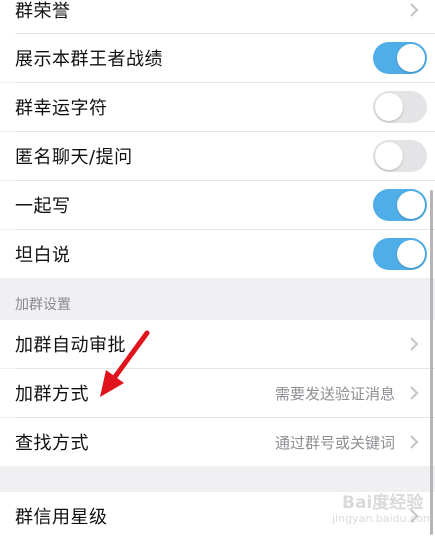 The image size is (435, 540). I want to click on row-lucky-char: 群幸运字符, so click(217, 107).